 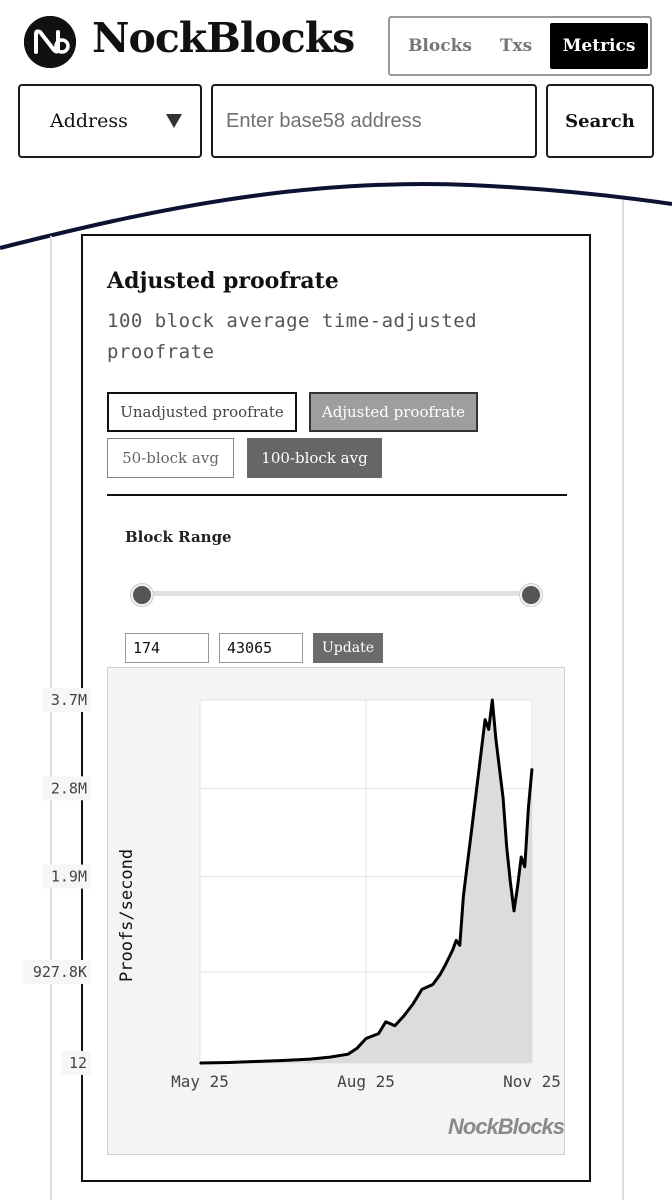 I want to click on brand-name: NockBlocks, so click(x=223, y=38).